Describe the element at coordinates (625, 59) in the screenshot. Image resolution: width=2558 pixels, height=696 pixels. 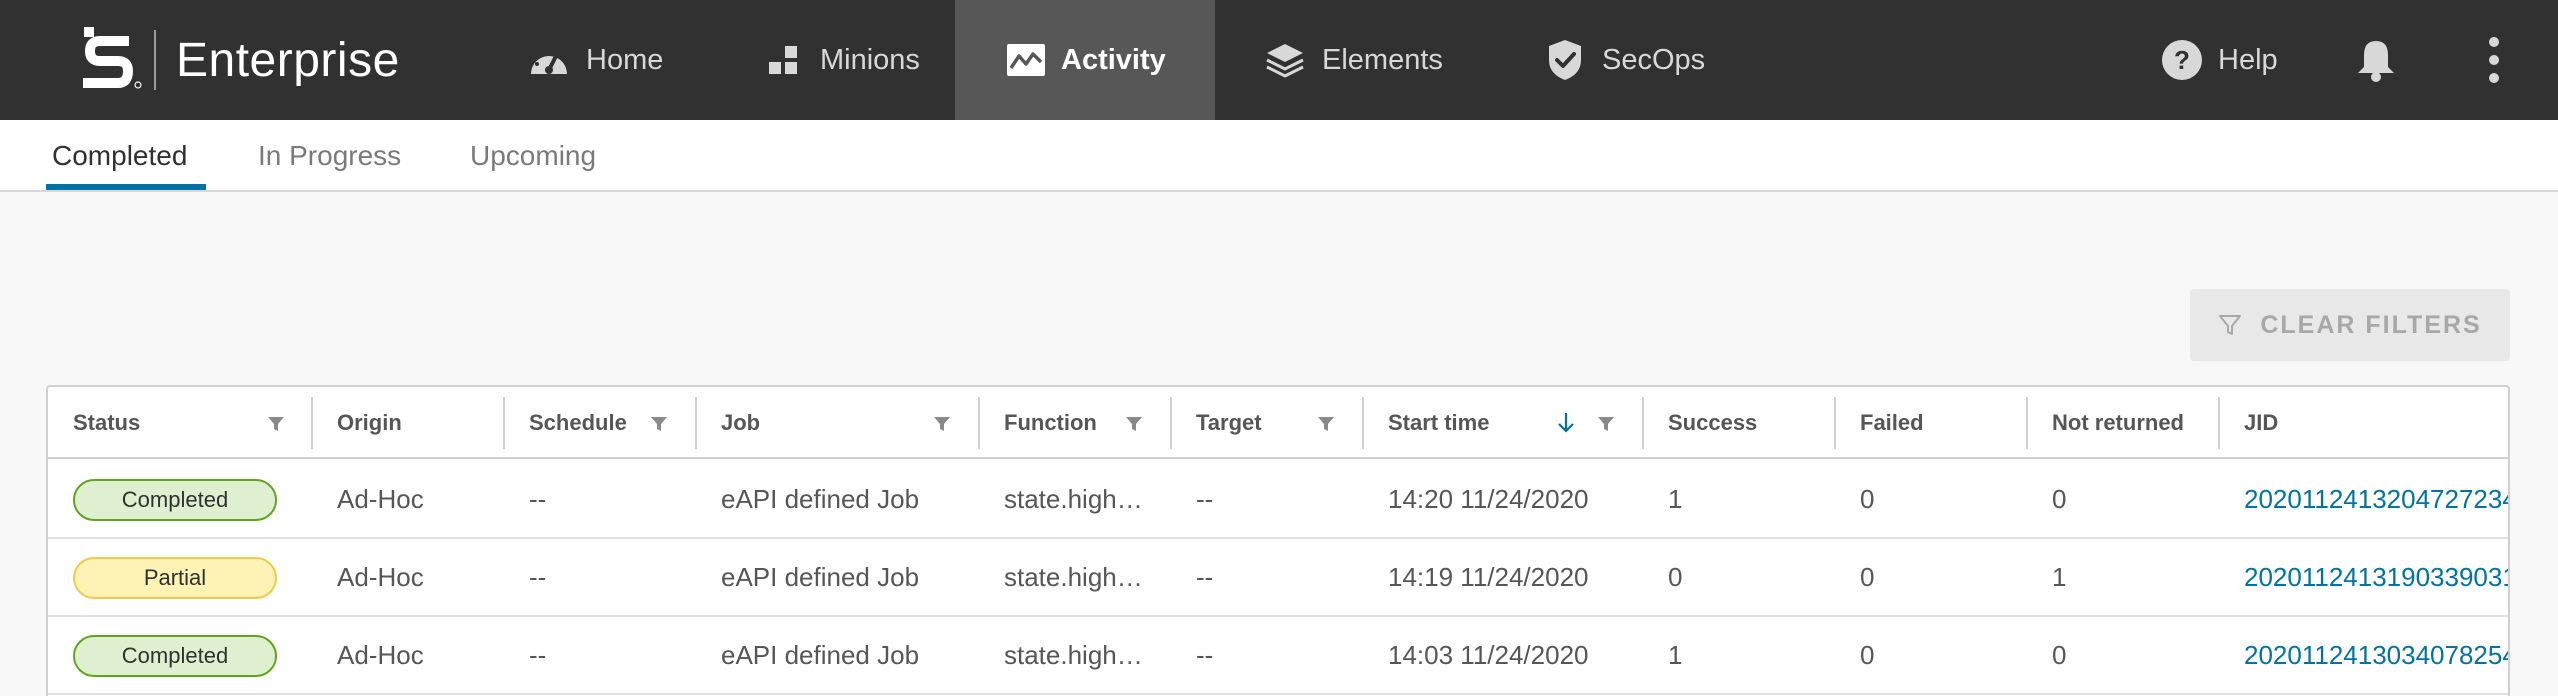
I see `nav-home-label: Home` at that location.